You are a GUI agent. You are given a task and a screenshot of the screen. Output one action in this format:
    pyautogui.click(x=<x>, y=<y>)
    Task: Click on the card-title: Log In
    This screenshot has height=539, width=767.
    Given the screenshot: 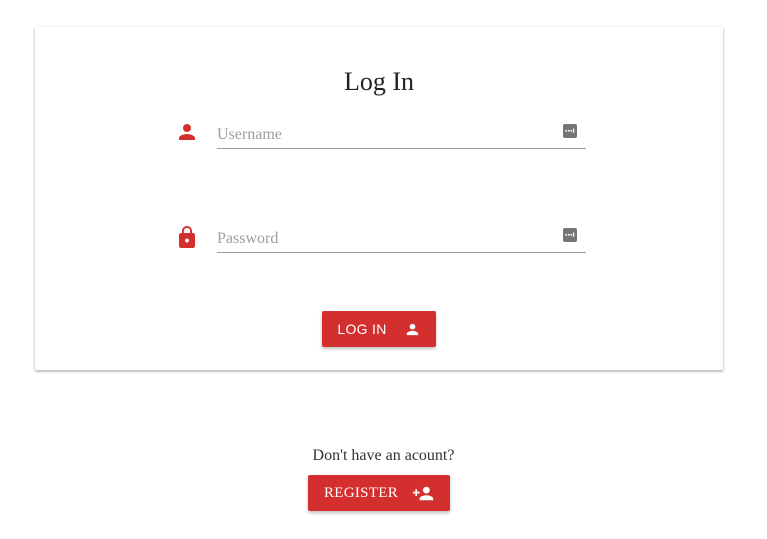 What is the action you would take?
    pyautogui.click(x=379, y=81)
    